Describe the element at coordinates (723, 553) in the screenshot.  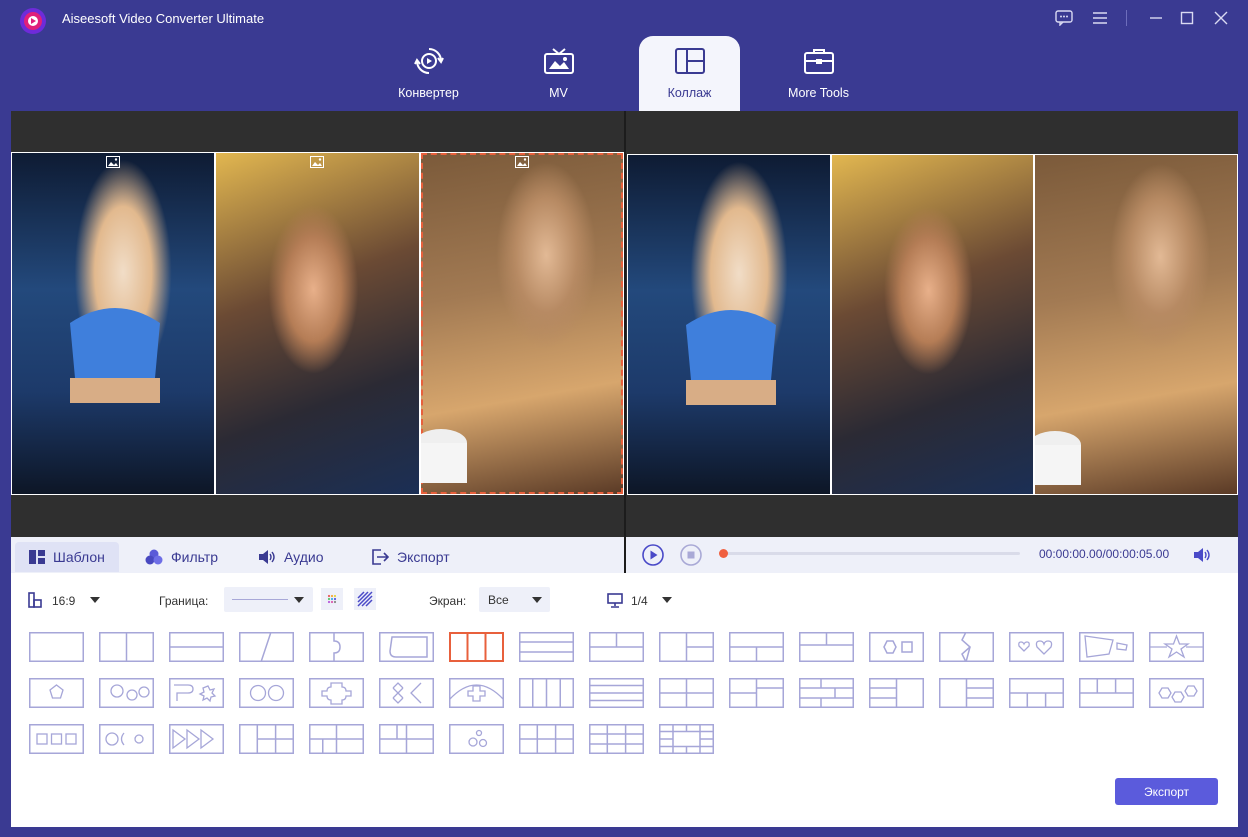
I see `progress-thumb` at that location.